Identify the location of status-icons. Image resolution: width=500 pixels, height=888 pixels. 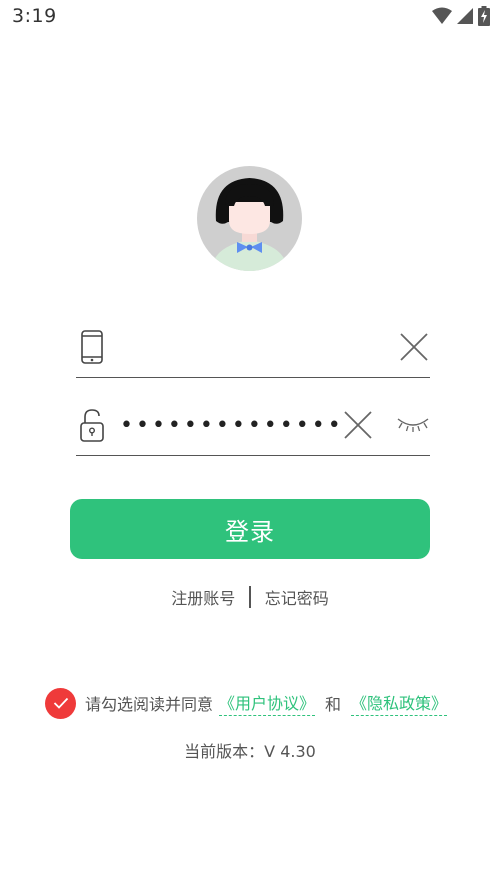
(461, 16).